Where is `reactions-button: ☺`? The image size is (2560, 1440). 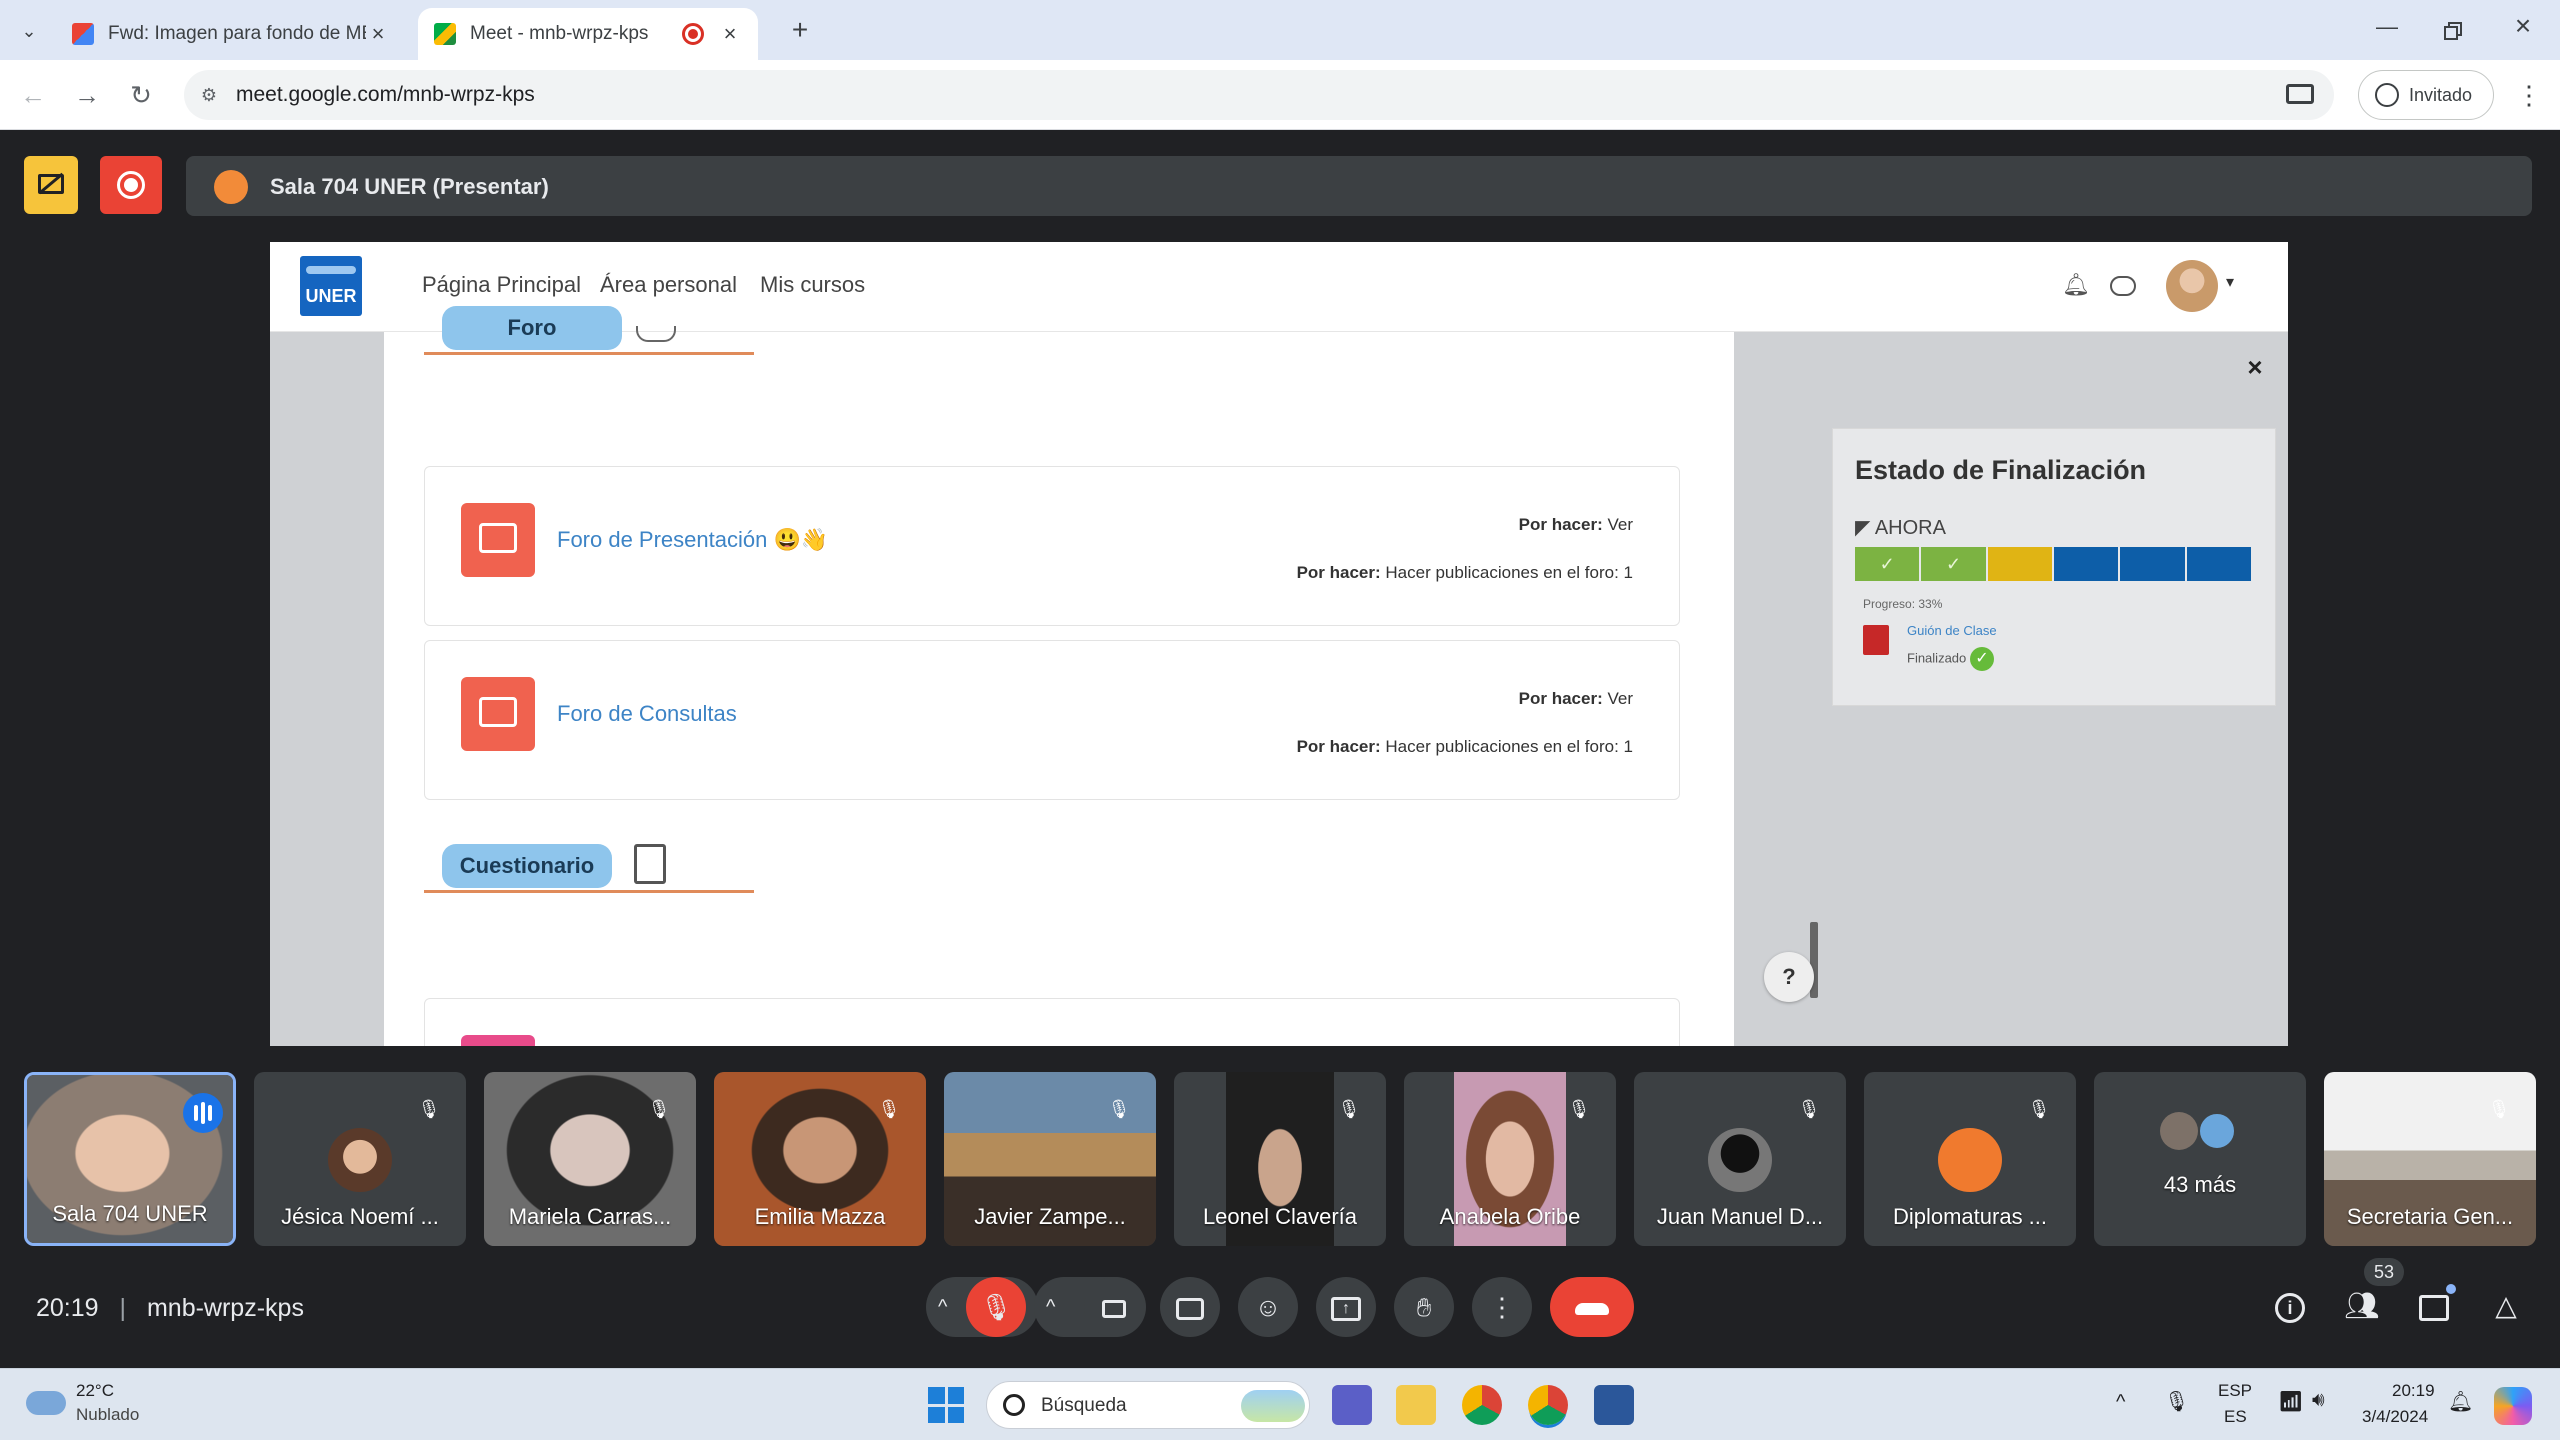
reactions-button: ☺ is located at coordinates (1268, 1307).